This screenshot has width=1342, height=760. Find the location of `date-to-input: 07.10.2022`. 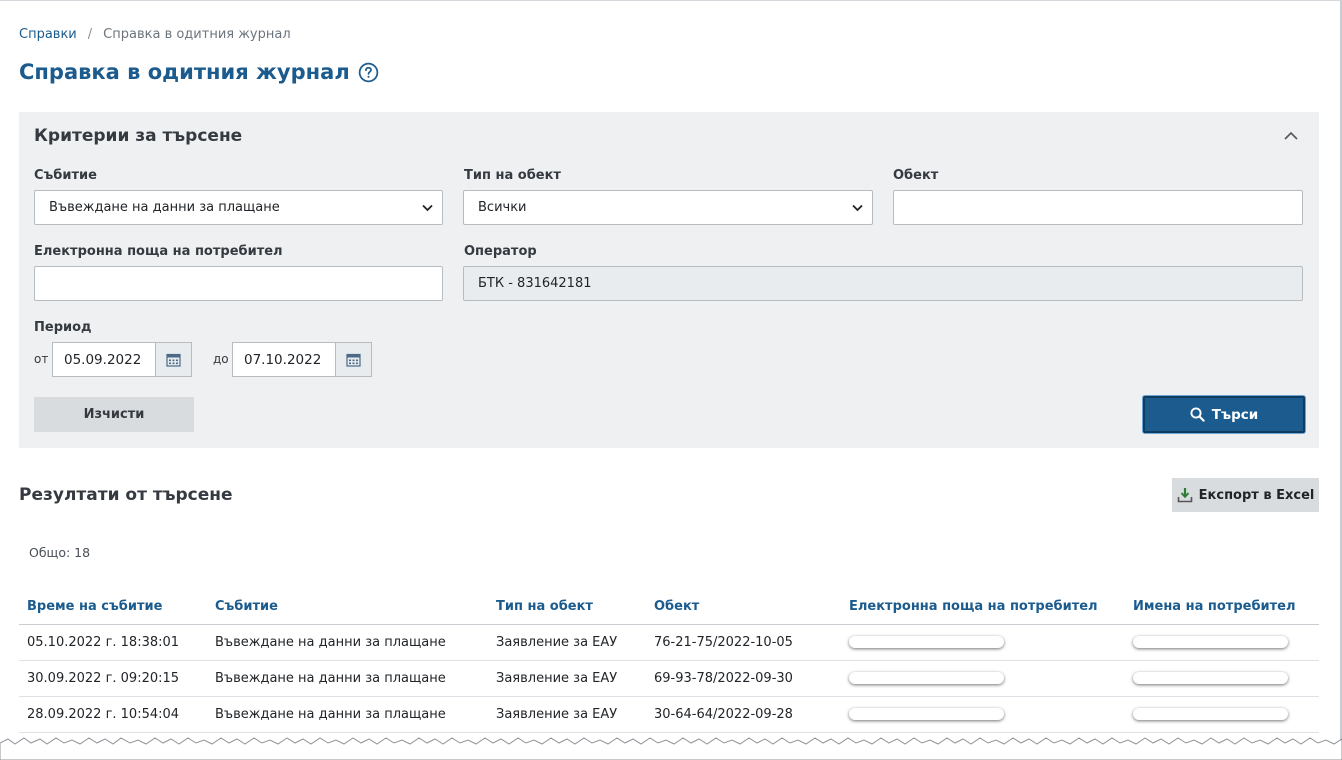

date-to-input: 07.10.2022 is located at coordinates (283, 359).